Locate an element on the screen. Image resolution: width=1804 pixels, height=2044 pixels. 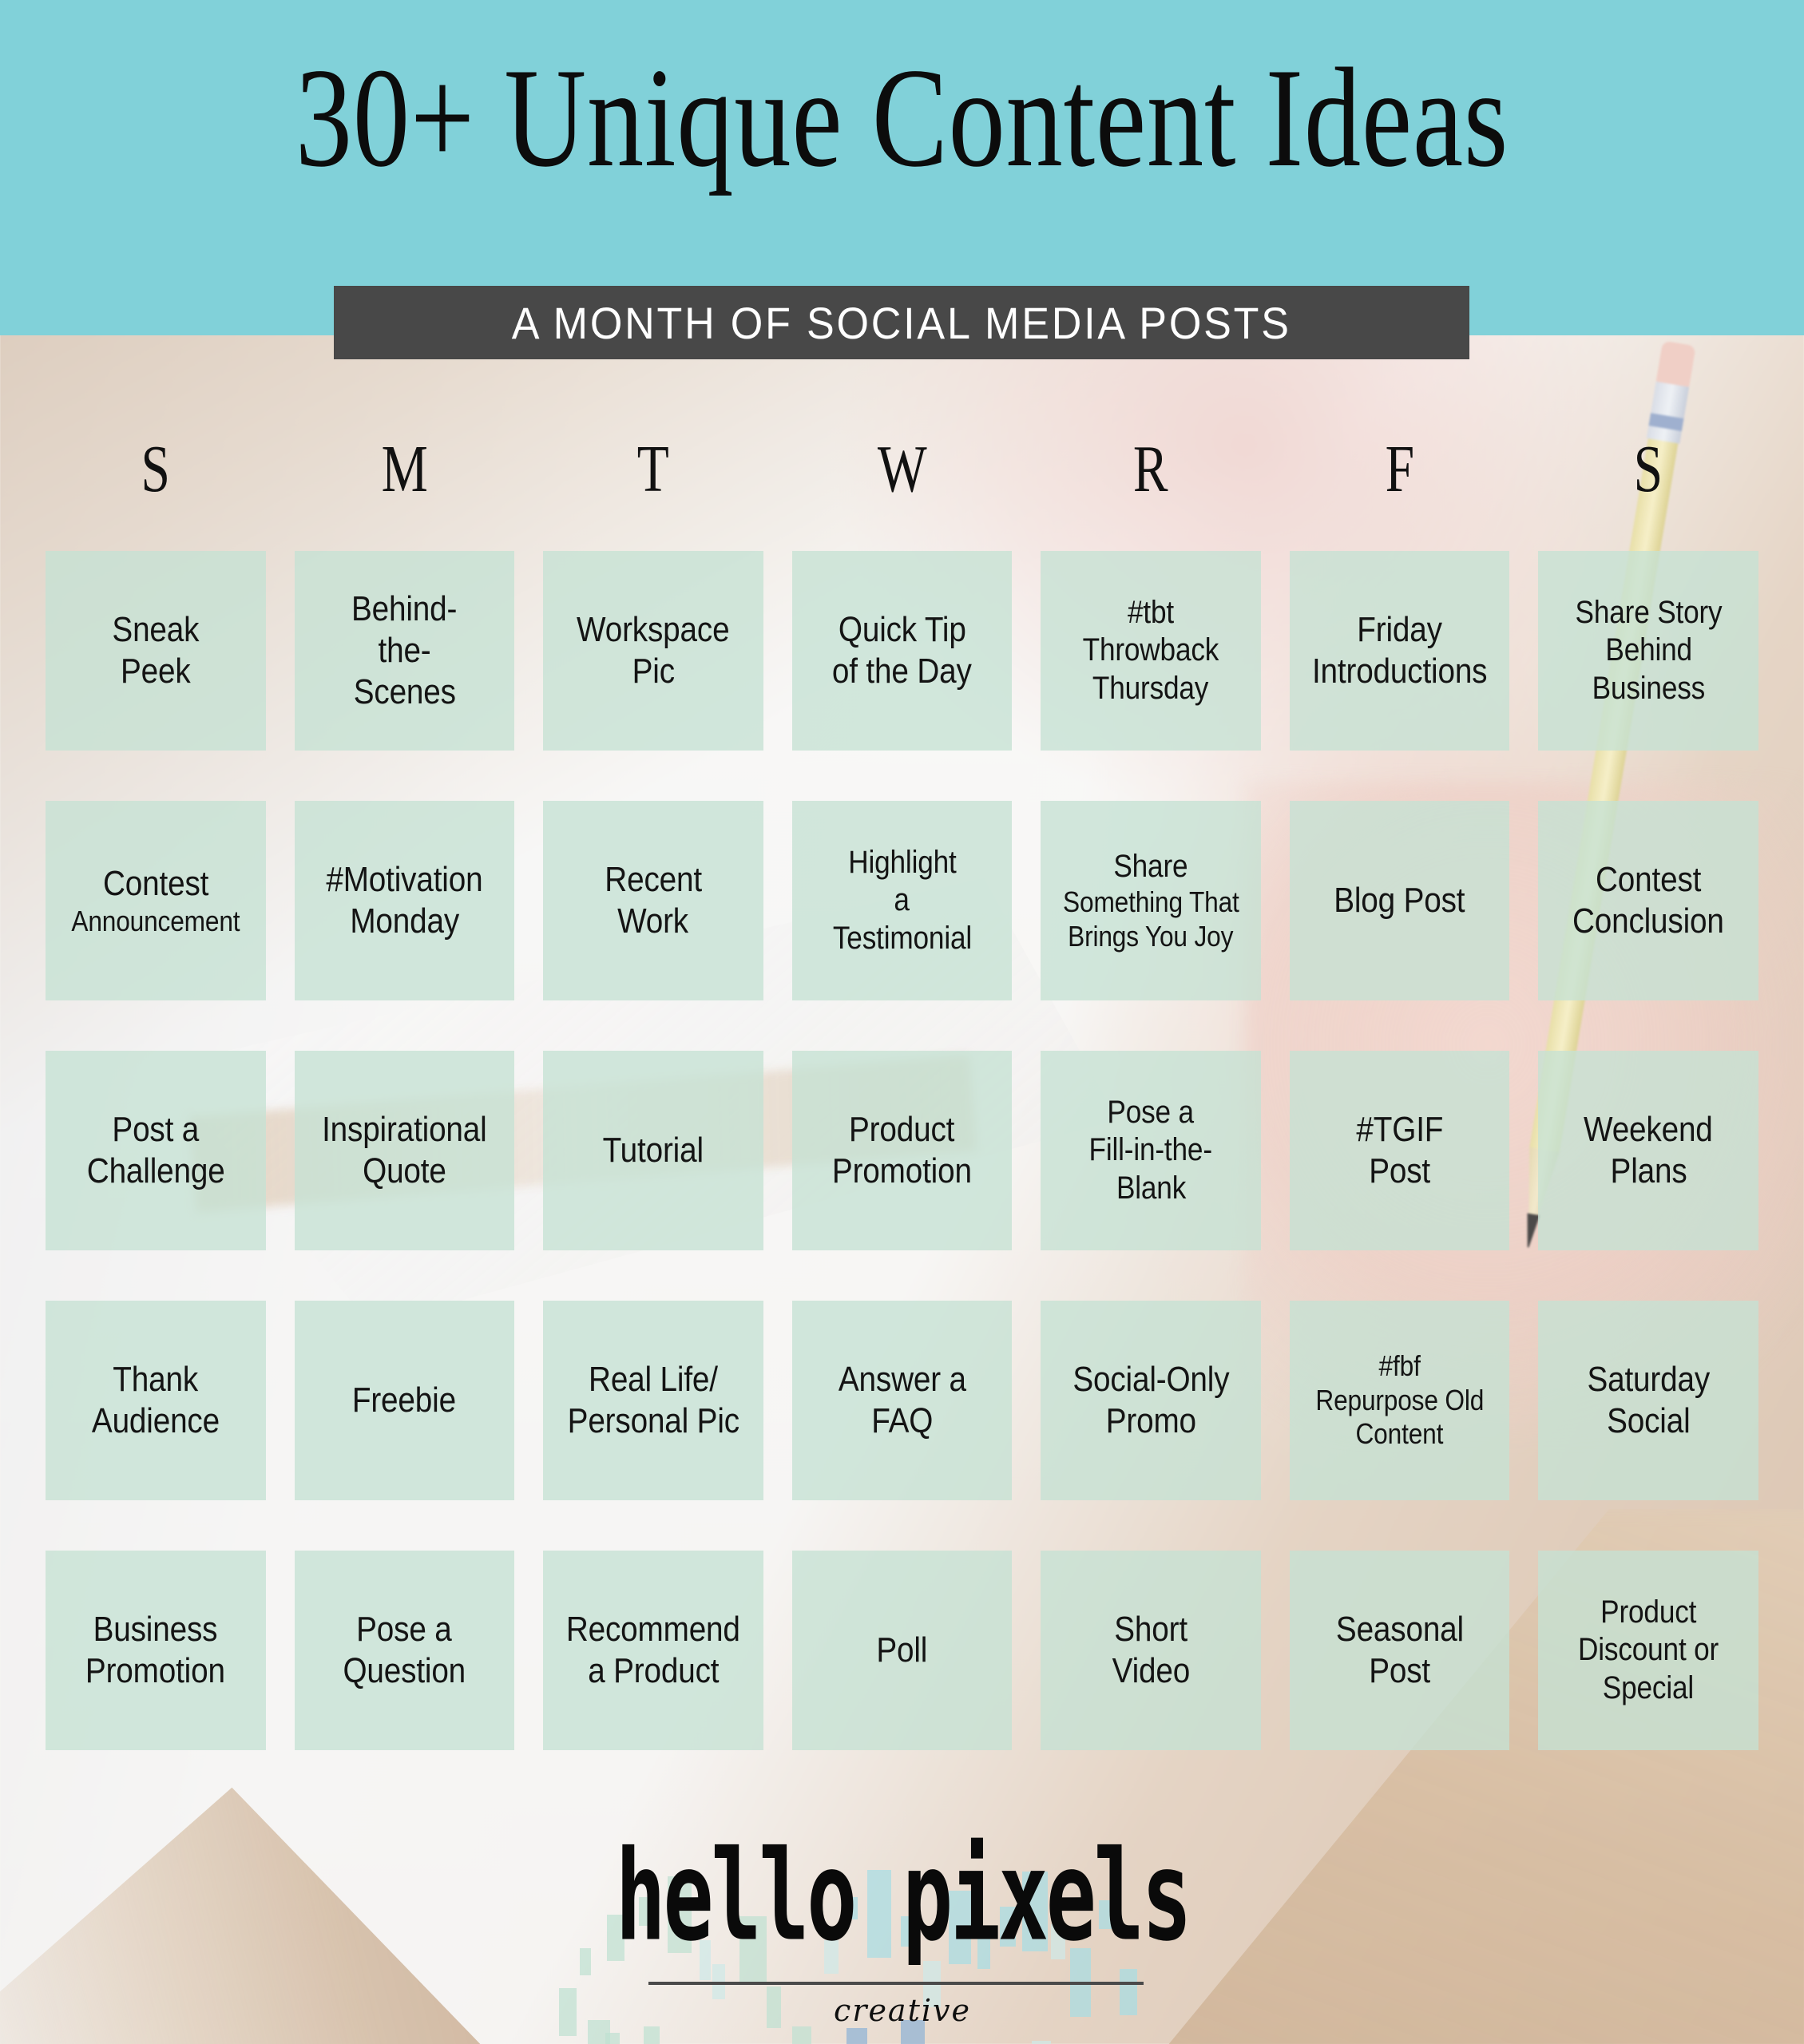
calendar-cell: Weekend Plans is located at coordinates (1648, 1150).